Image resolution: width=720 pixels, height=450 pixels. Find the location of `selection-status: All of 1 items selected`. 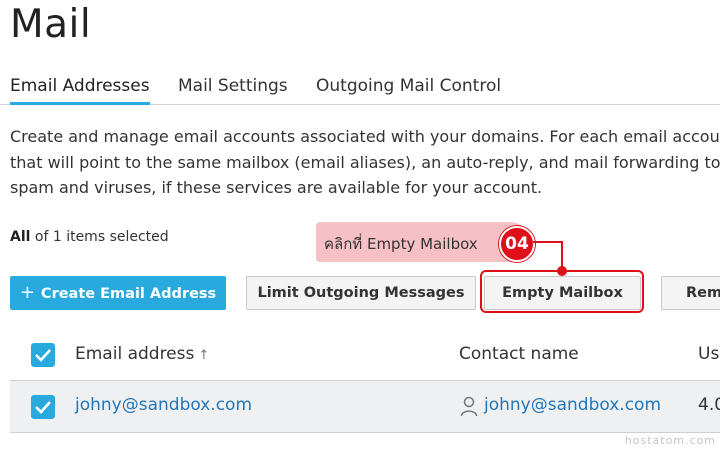

selection-status: All of 1 items selected is located at coordinates (89, 237).